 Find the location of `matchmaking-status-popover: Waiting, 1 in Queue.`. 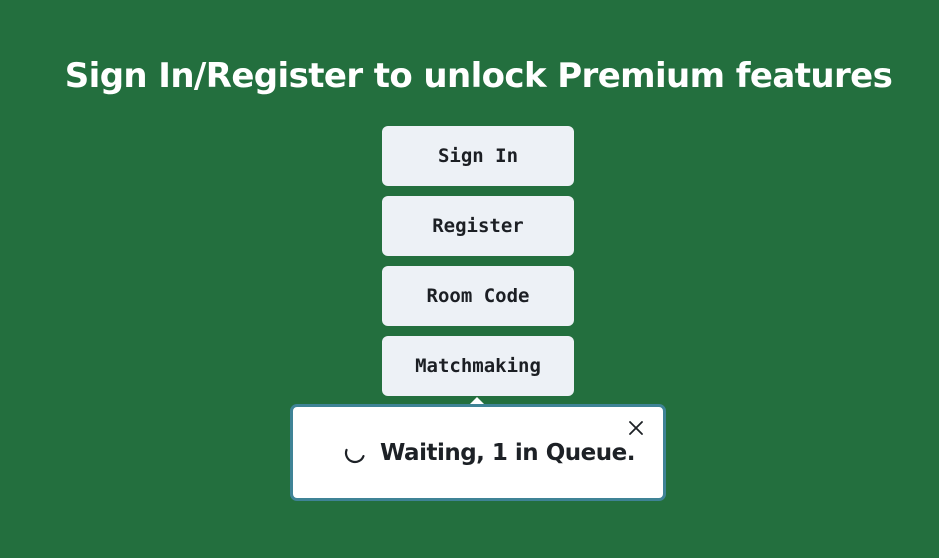

matchmaking-status-popover: Waiting, 1 in Queue. is located at coordinates (478, 452).